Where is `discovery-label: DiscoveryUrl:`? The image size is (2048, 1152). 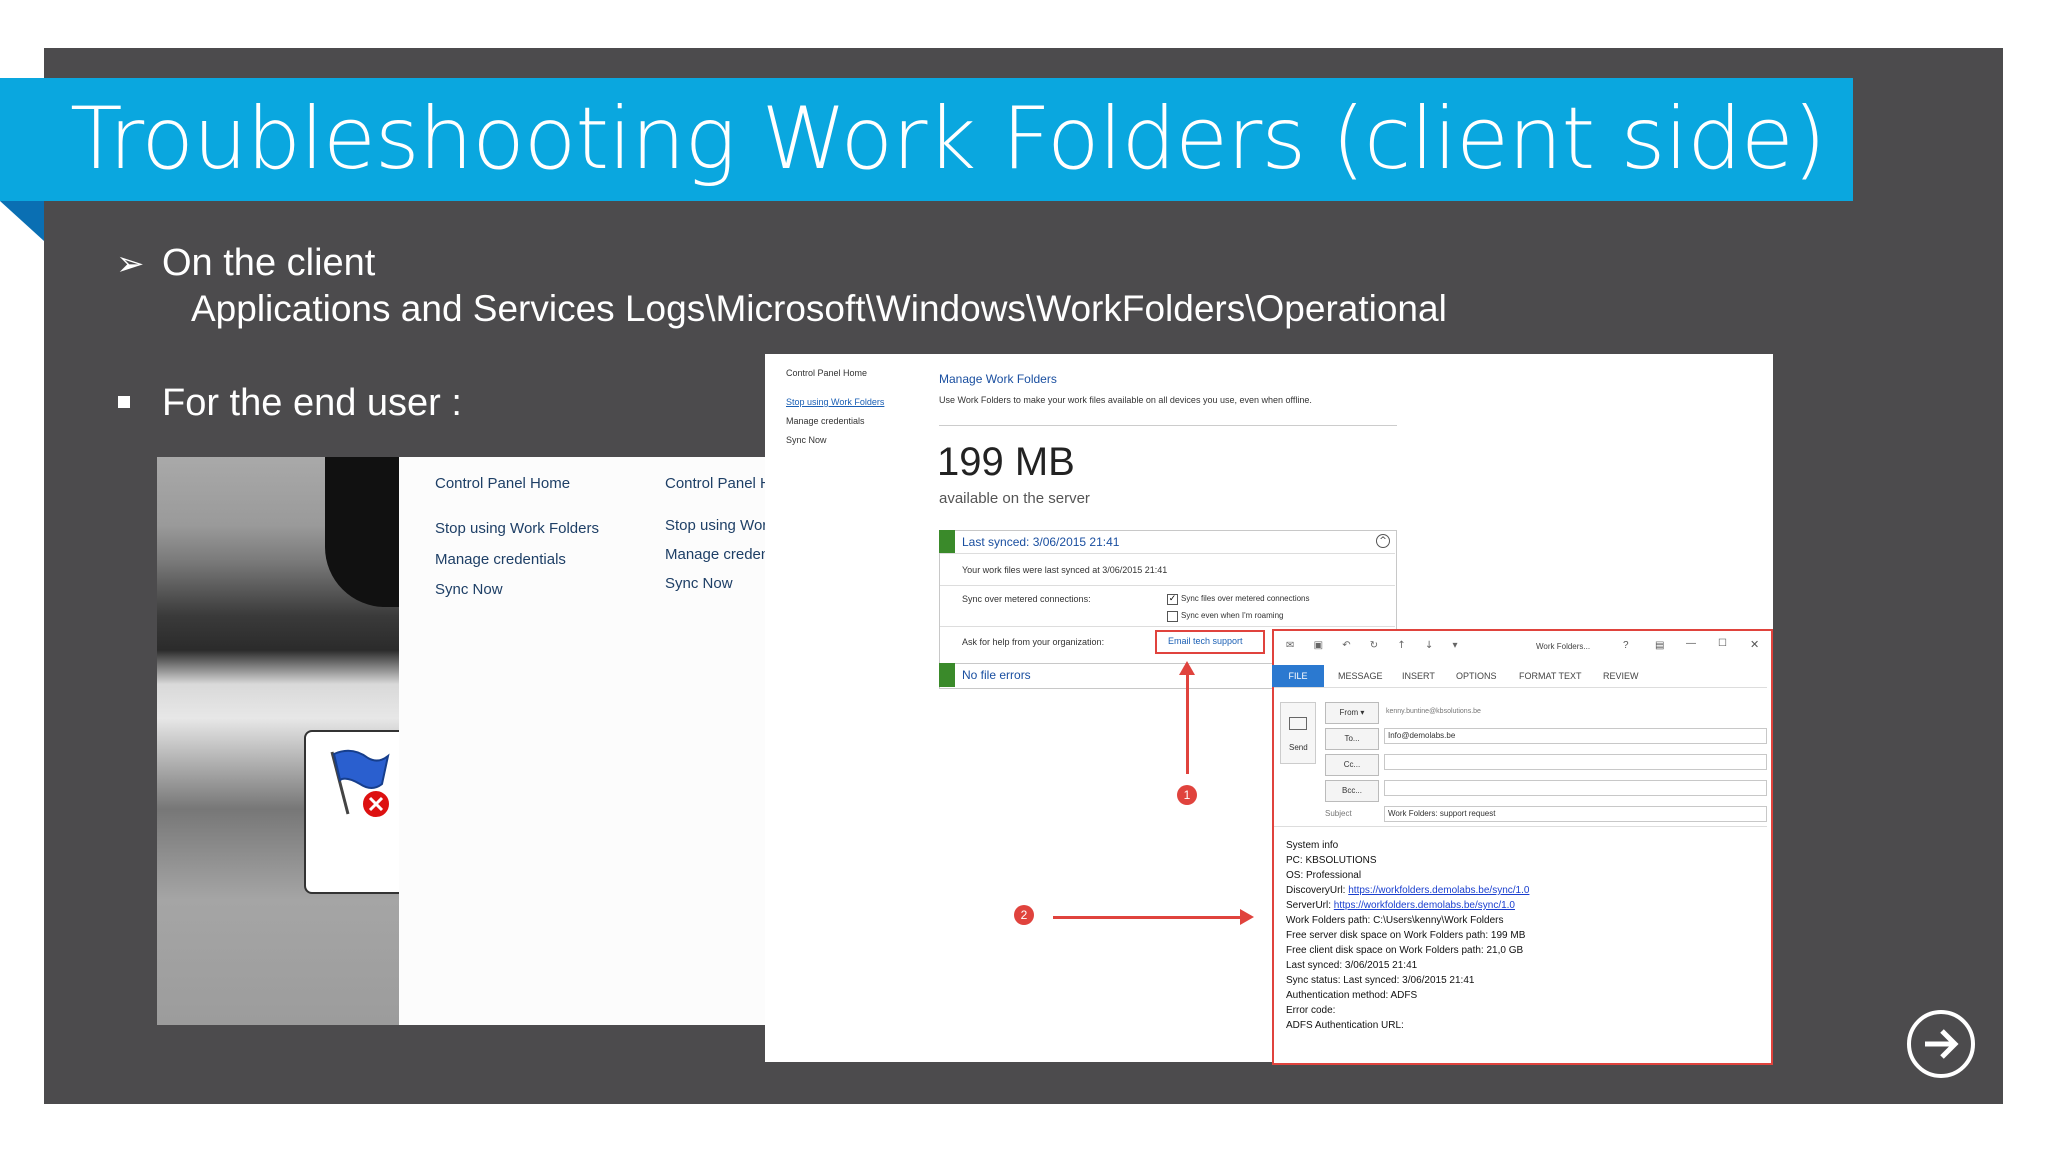
discovery-label: DiscoveryUrl: is located at coordinates (1317, 890).